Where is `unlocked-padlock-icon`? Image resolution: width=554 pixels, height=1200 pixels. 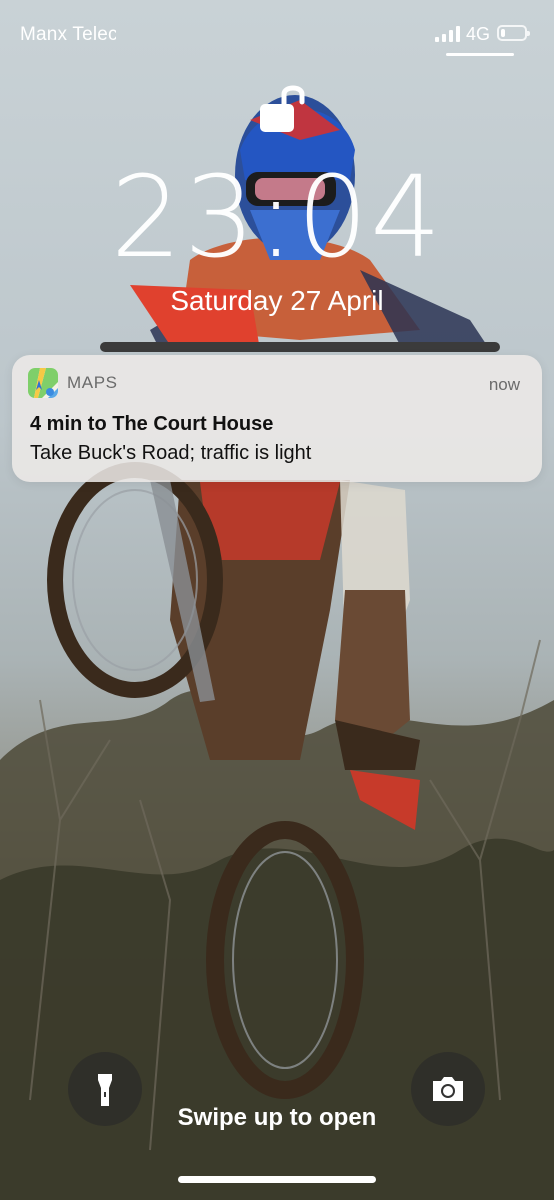
unlocked-padlock-icon is located at coordinates (286, 108).